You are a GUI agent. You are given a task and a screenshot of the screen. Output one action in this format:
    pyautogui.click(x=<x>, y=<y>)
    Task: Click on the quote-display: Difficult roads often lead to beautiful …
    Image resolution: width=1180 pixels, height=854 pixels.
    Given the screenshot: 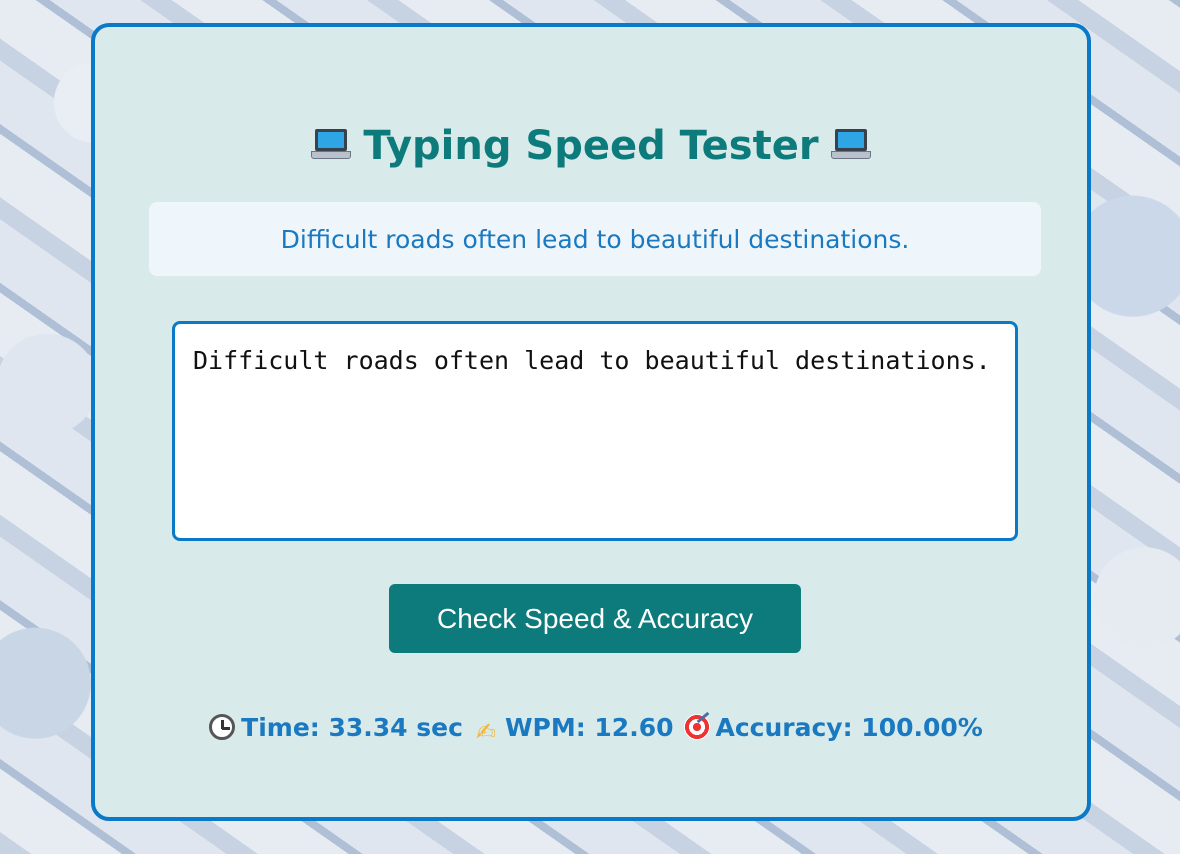 What is the action you would take?
    pyautogui.click(x=595, y=239)
    